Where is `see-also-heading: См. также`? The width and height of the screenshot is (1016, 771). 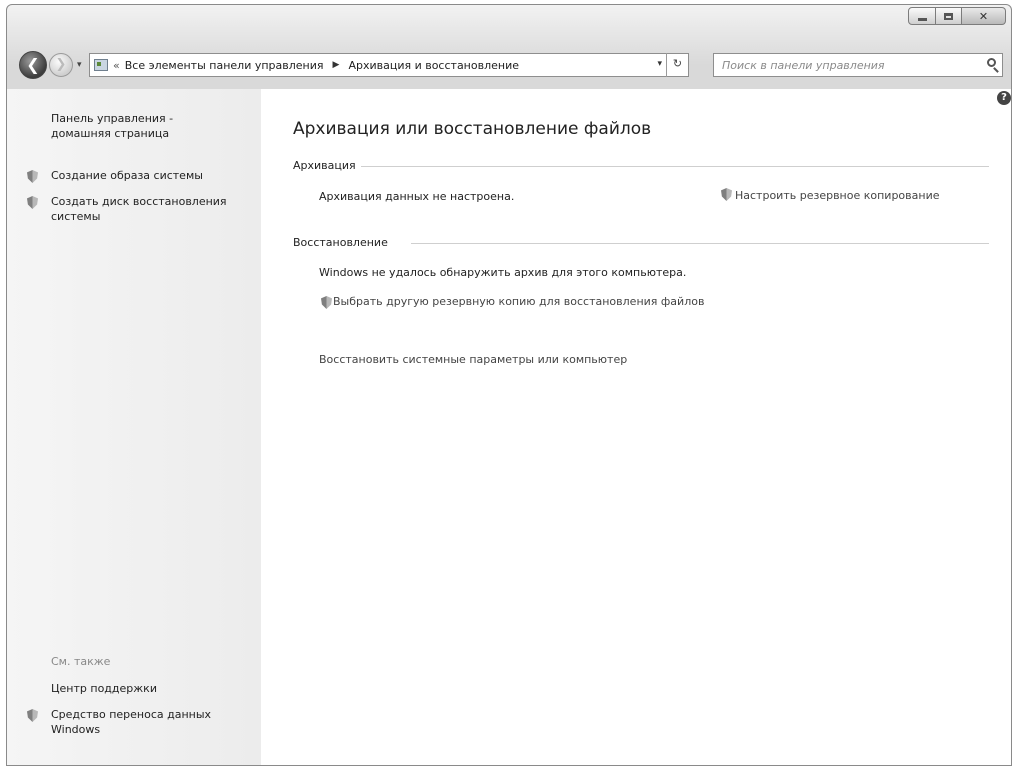 see-also-heading: См. также is located at coordinates (81, 661).